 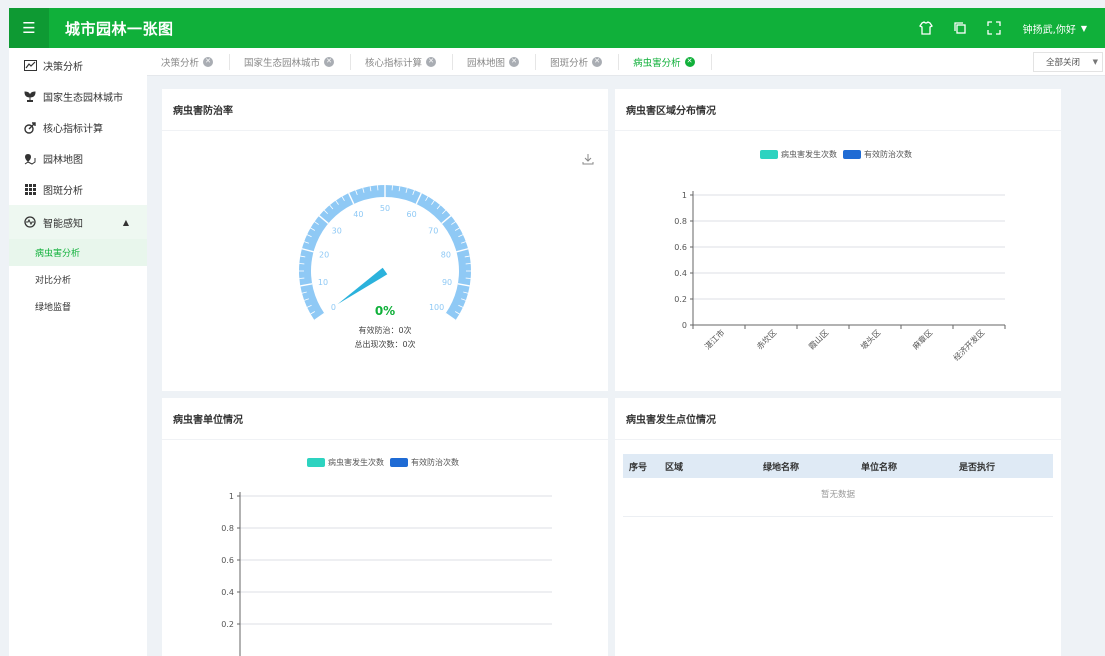 What do you see at coordinates (30, 159) in the screenshot?
I see `map-pin-icon` at bounding box center [30, 159].